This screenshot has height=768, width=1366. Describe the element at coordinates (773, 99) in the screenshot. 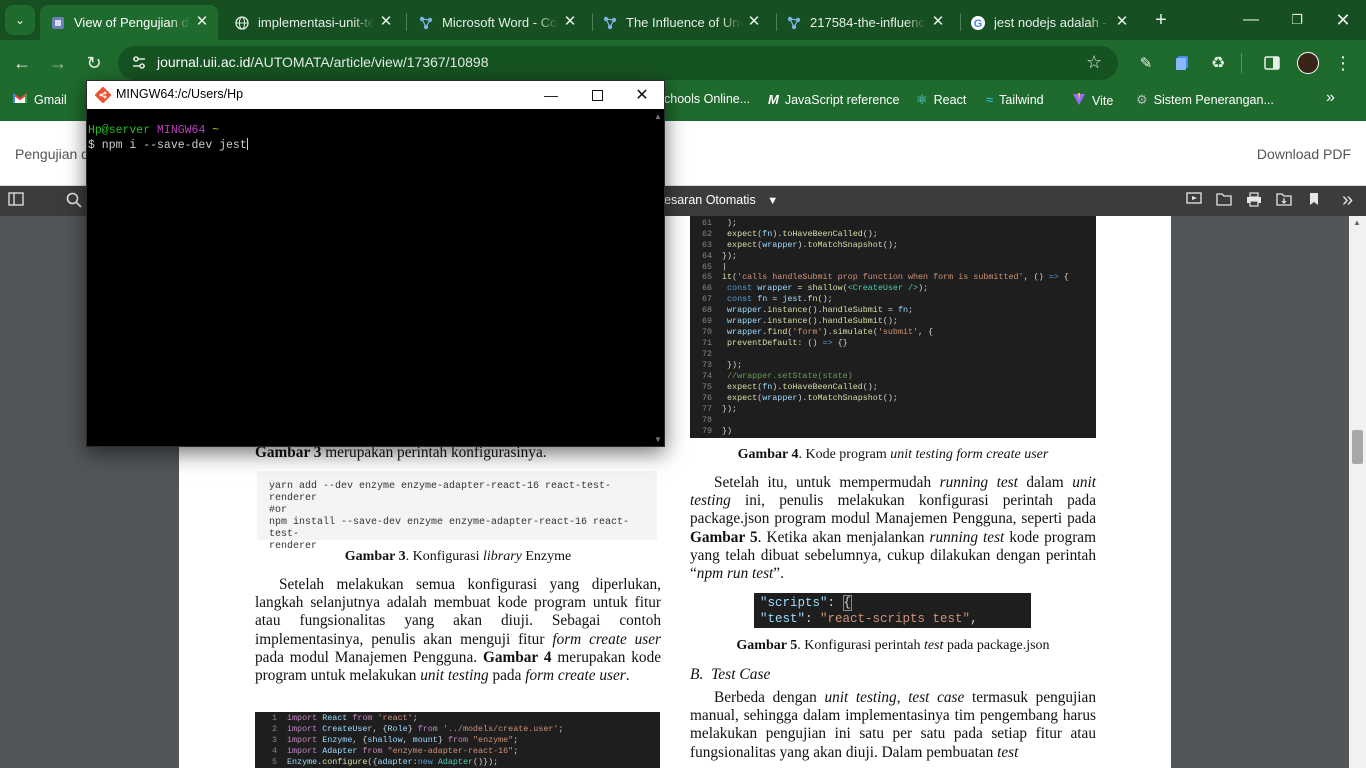

I see `mdn-icon: M` at that location.